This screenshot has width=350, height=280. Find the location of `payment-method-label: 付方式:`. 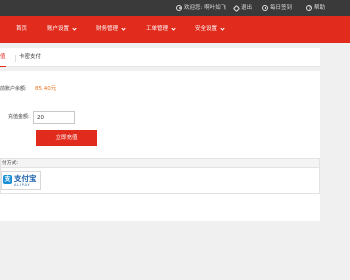

payment-method-label: 付方式: is located at coordinates (160, 163).